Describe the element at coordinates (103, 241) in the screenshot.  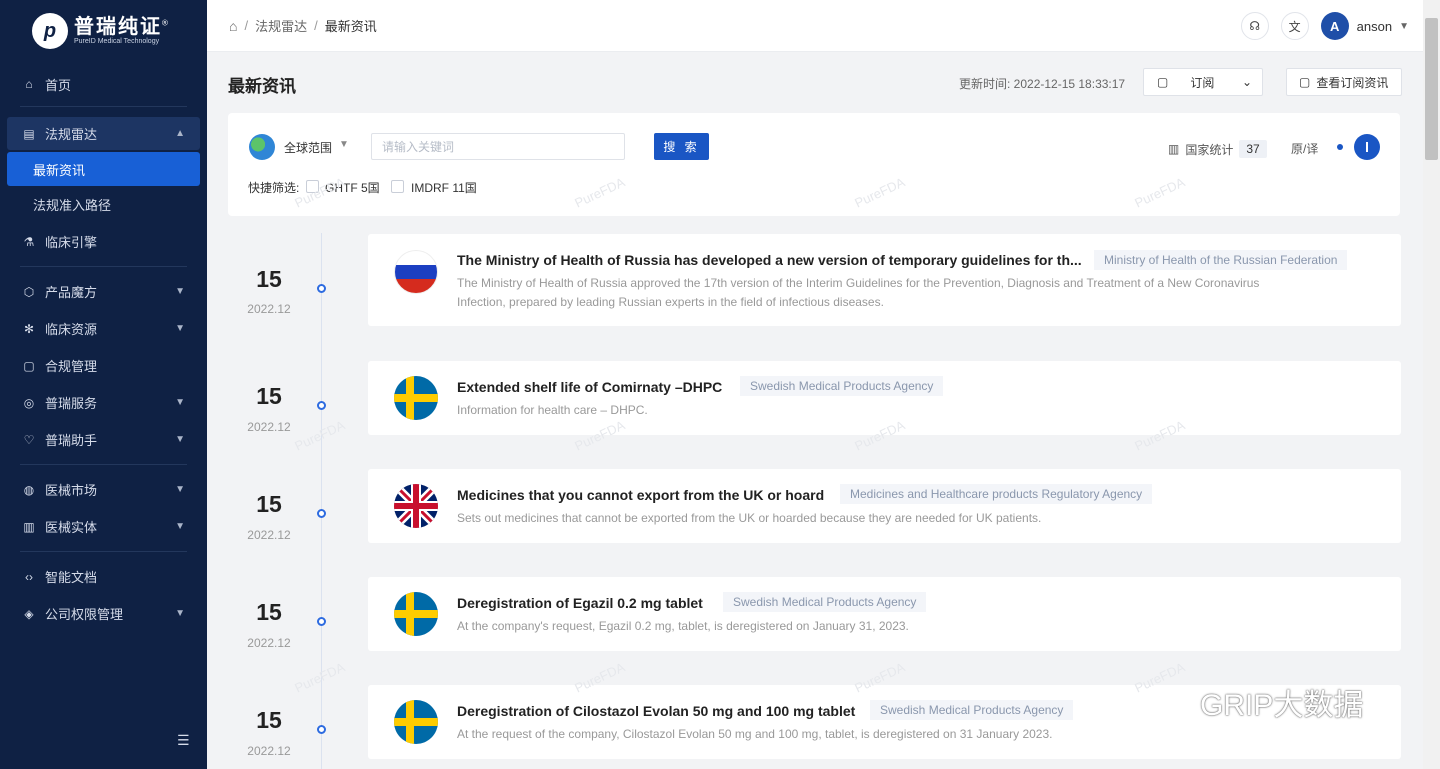
I see `sidebar-item-clinical-engine: ⚗ 临床引擎` at that location.